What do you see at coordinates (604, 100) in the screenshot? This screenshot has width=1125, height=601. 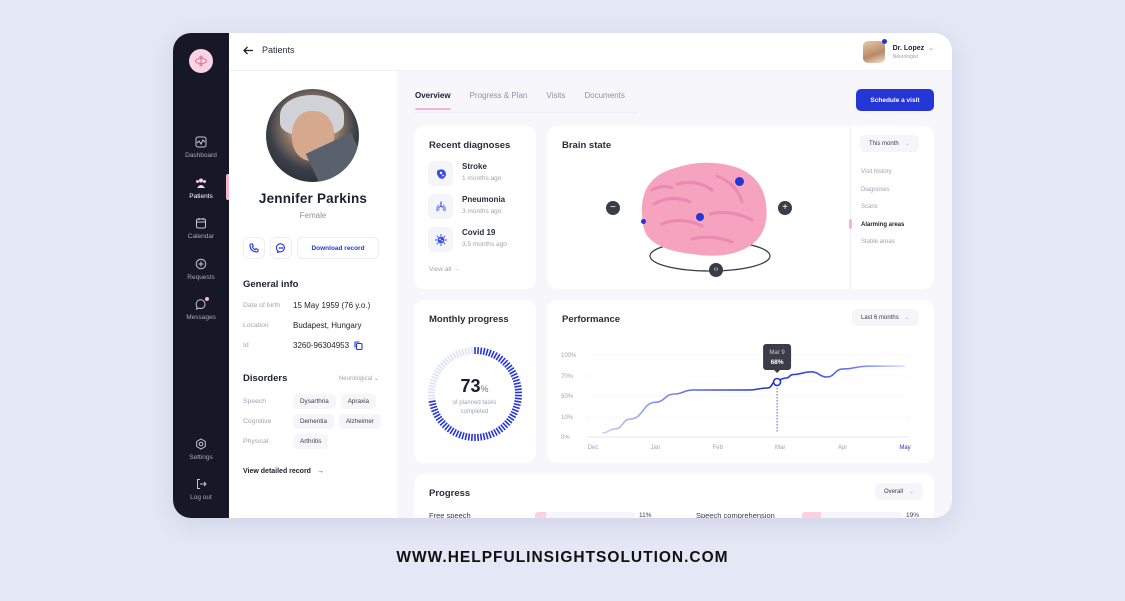 I see `tab-documents: Documents` at bounding box center [604, 100].